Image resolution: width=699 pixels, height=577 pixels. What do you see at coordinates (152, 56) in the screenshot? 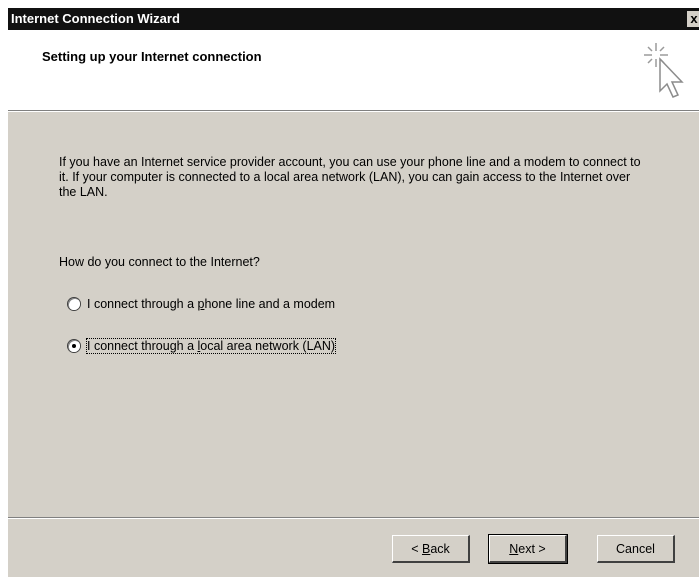
I see `page-heading: Setting up your Internet connection` at bounding box center [152, 56].